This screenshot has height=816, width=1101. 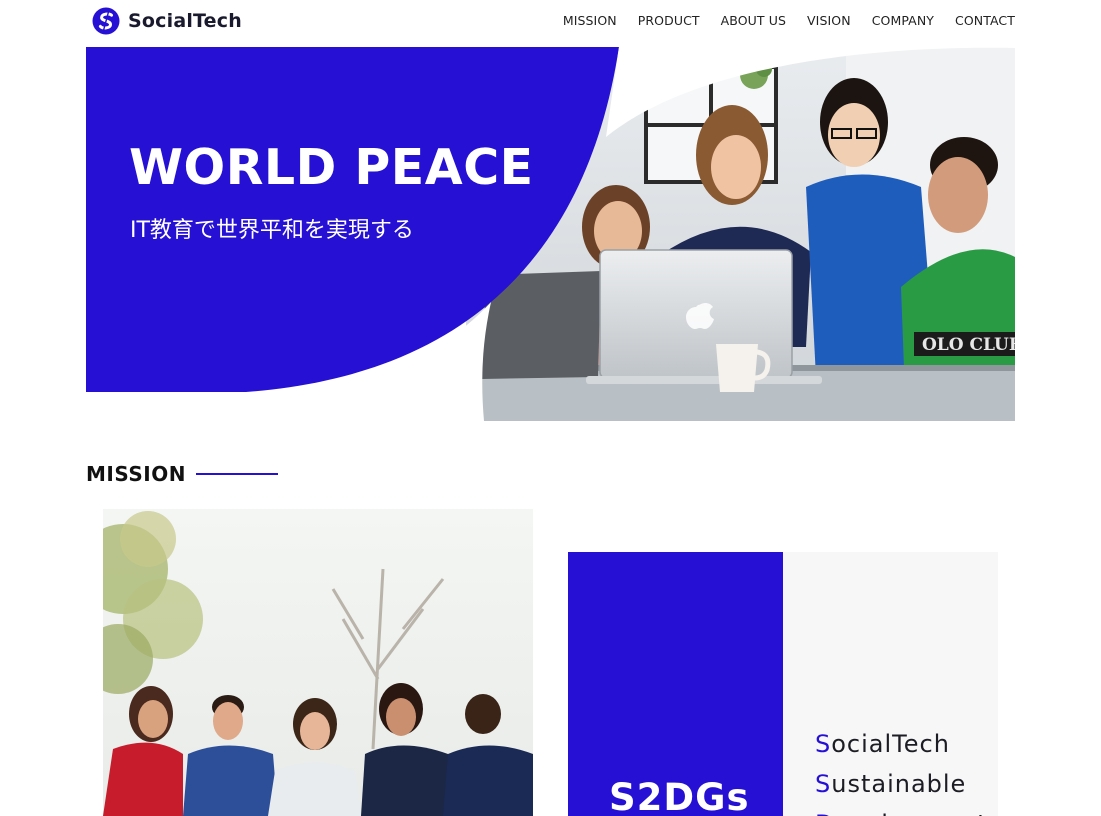 What do you see at coordinates (272, 230) in the screenshot?
I see `hero-subtitle: IT教育で世界平和を実現する` at bounding box center [272, 230].